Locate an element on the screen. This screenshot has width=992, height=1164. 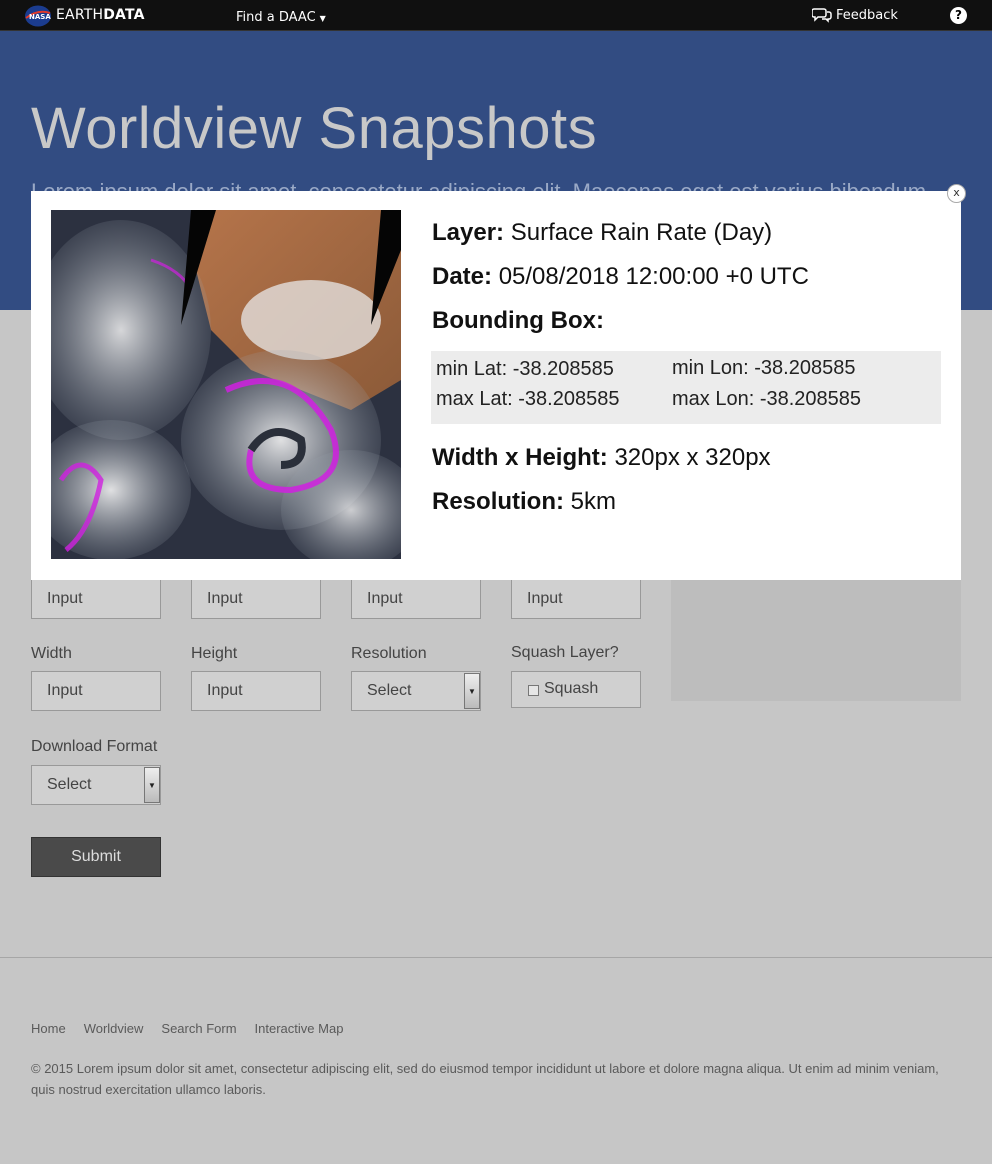
resolution-key: Resolution: is located at coordinates (498, 501).